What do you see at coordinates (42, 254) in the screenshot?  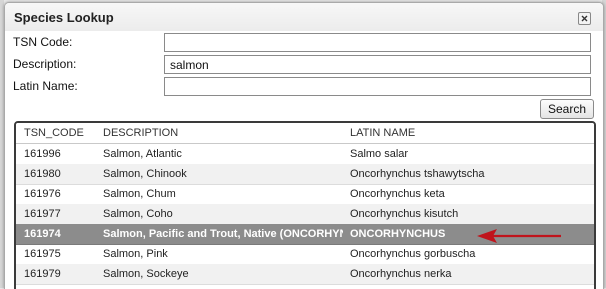 I see `tsn-cell: 161975` at bounding box center [42, 254].